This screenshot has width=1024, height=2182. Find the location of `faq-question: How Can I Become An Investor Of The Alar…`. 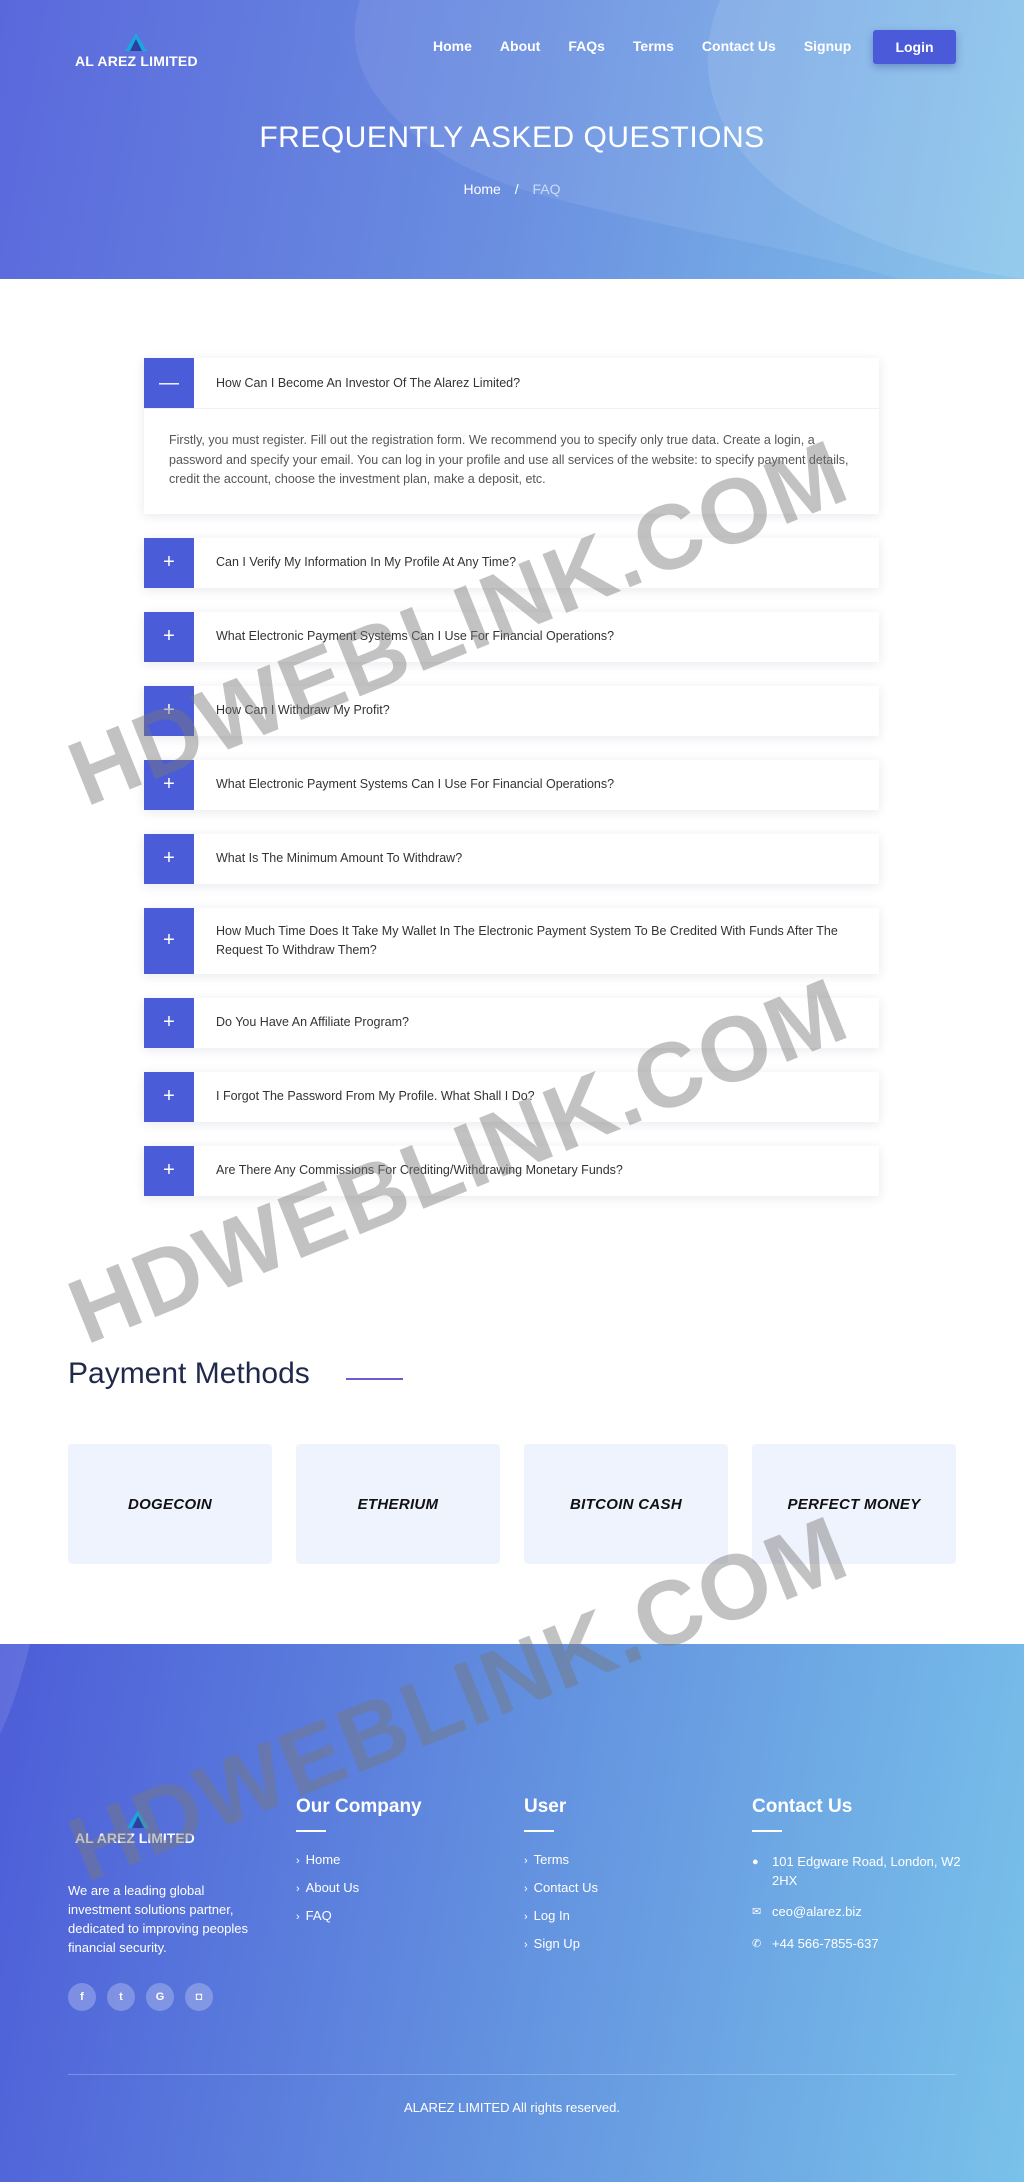

faq-question: How Can I Become An Investor Of The Alar… is located at coordinates (536, 383).